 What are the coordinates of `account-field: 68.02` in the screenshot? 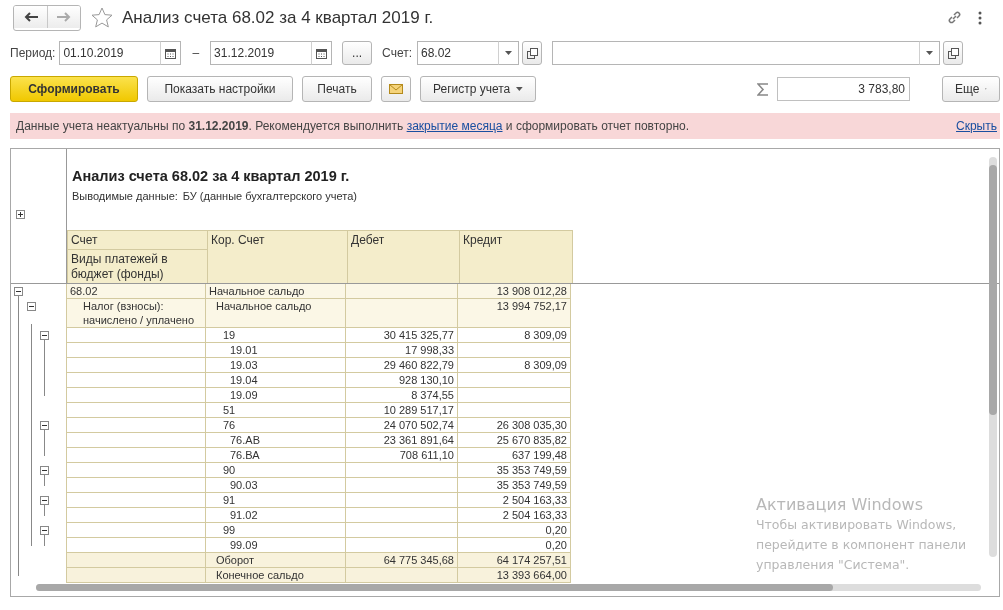 It's located at (458, 53).